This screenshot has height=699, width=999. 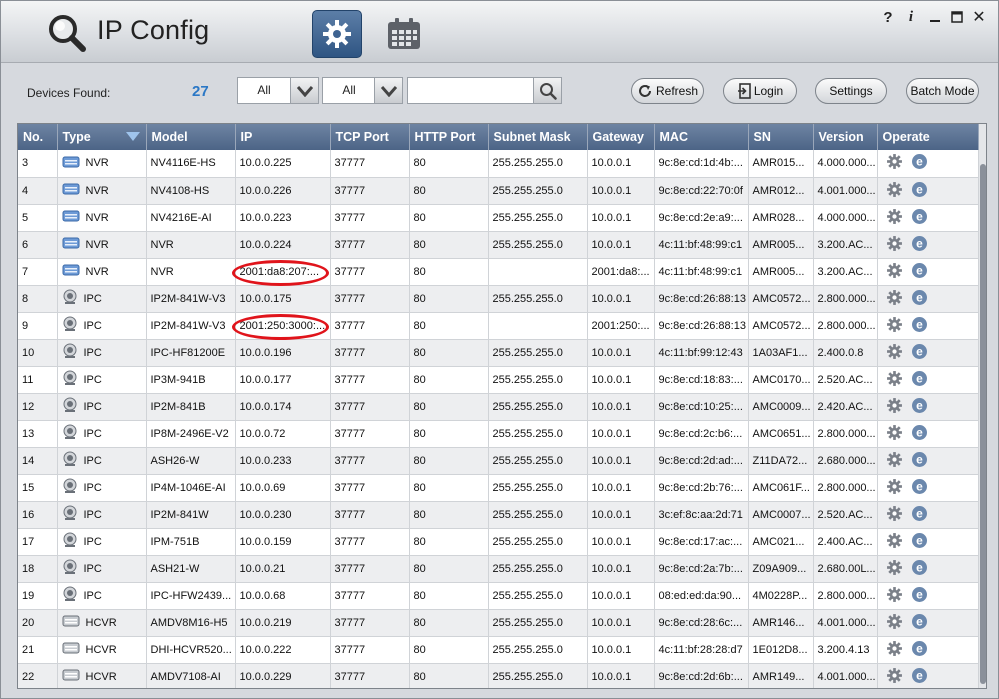 I want to click on table-scrollbar, so click(x=982, y=406).